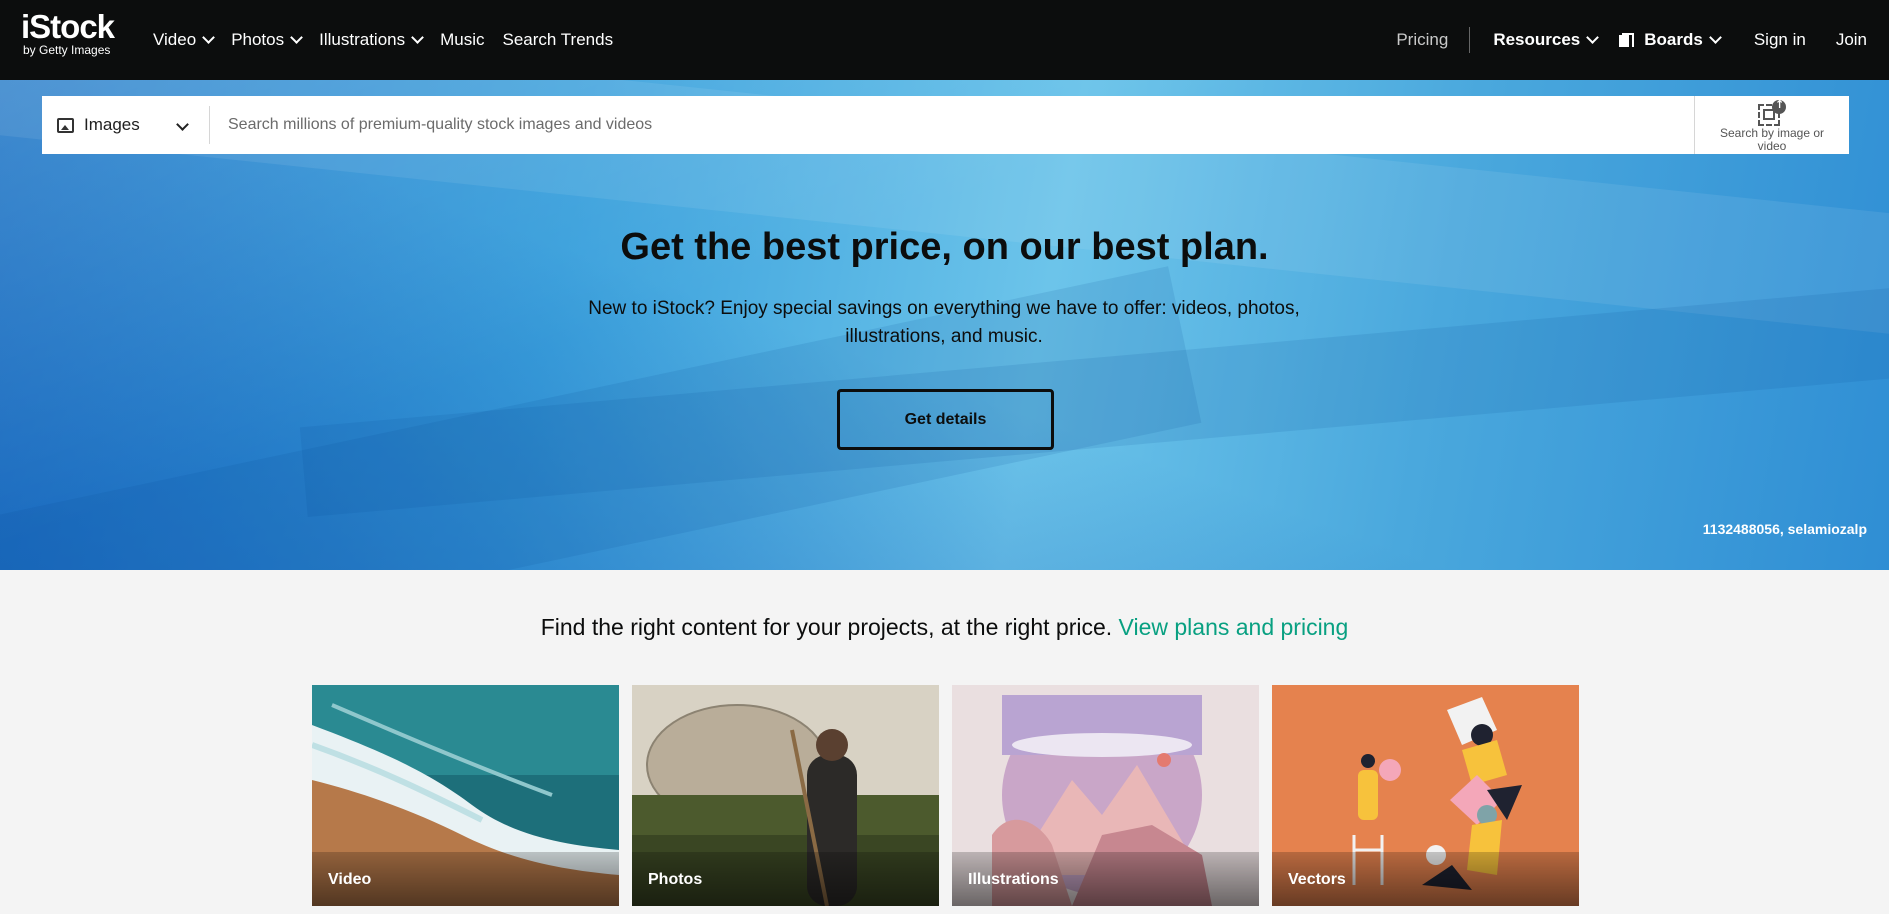 This screenshot has height=914, width=1889. I want to click on search-type-dropdown: Images, so click(126, 125).